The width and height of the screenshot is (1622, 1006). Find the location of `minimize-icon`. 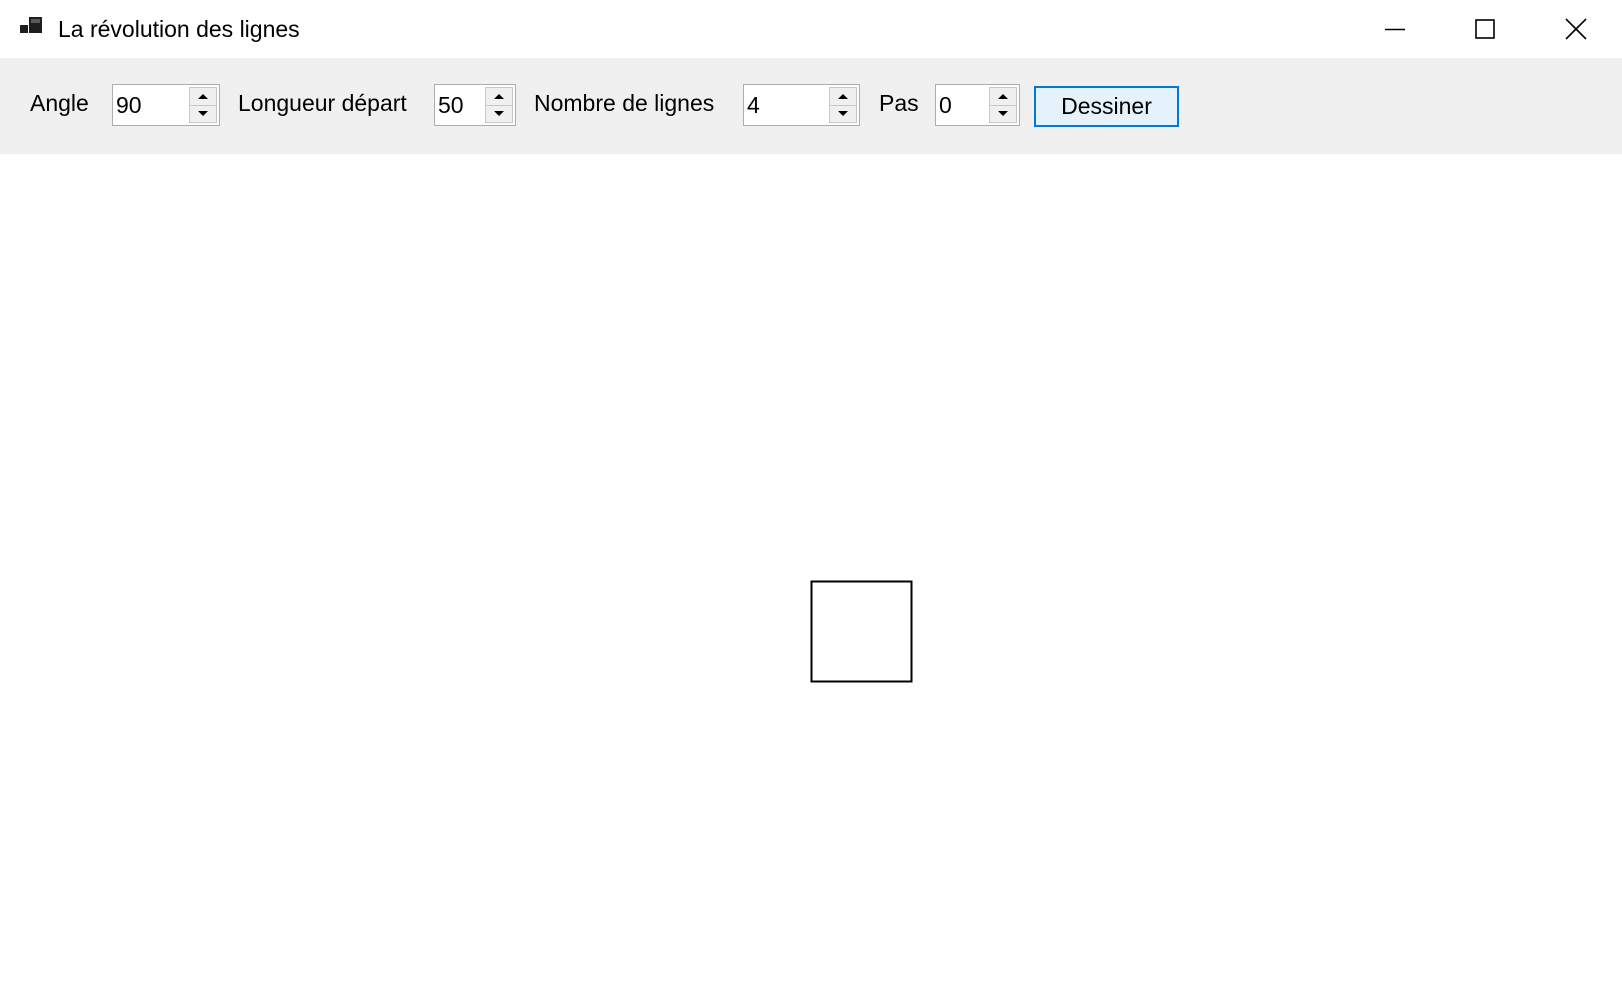

minimize-icon is located at coordinates (1395, 29).